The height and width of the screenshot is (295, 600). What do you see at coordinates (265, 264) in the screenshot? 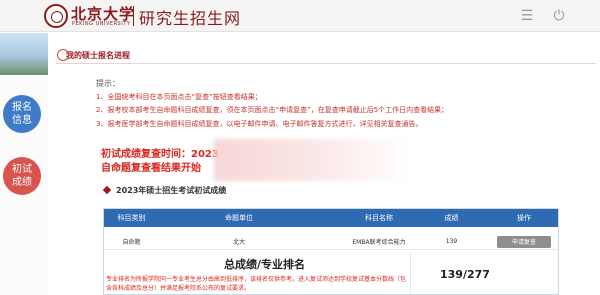
I see `total-score-label: 总成绩/专业排名` at bounding box center [265, 264].